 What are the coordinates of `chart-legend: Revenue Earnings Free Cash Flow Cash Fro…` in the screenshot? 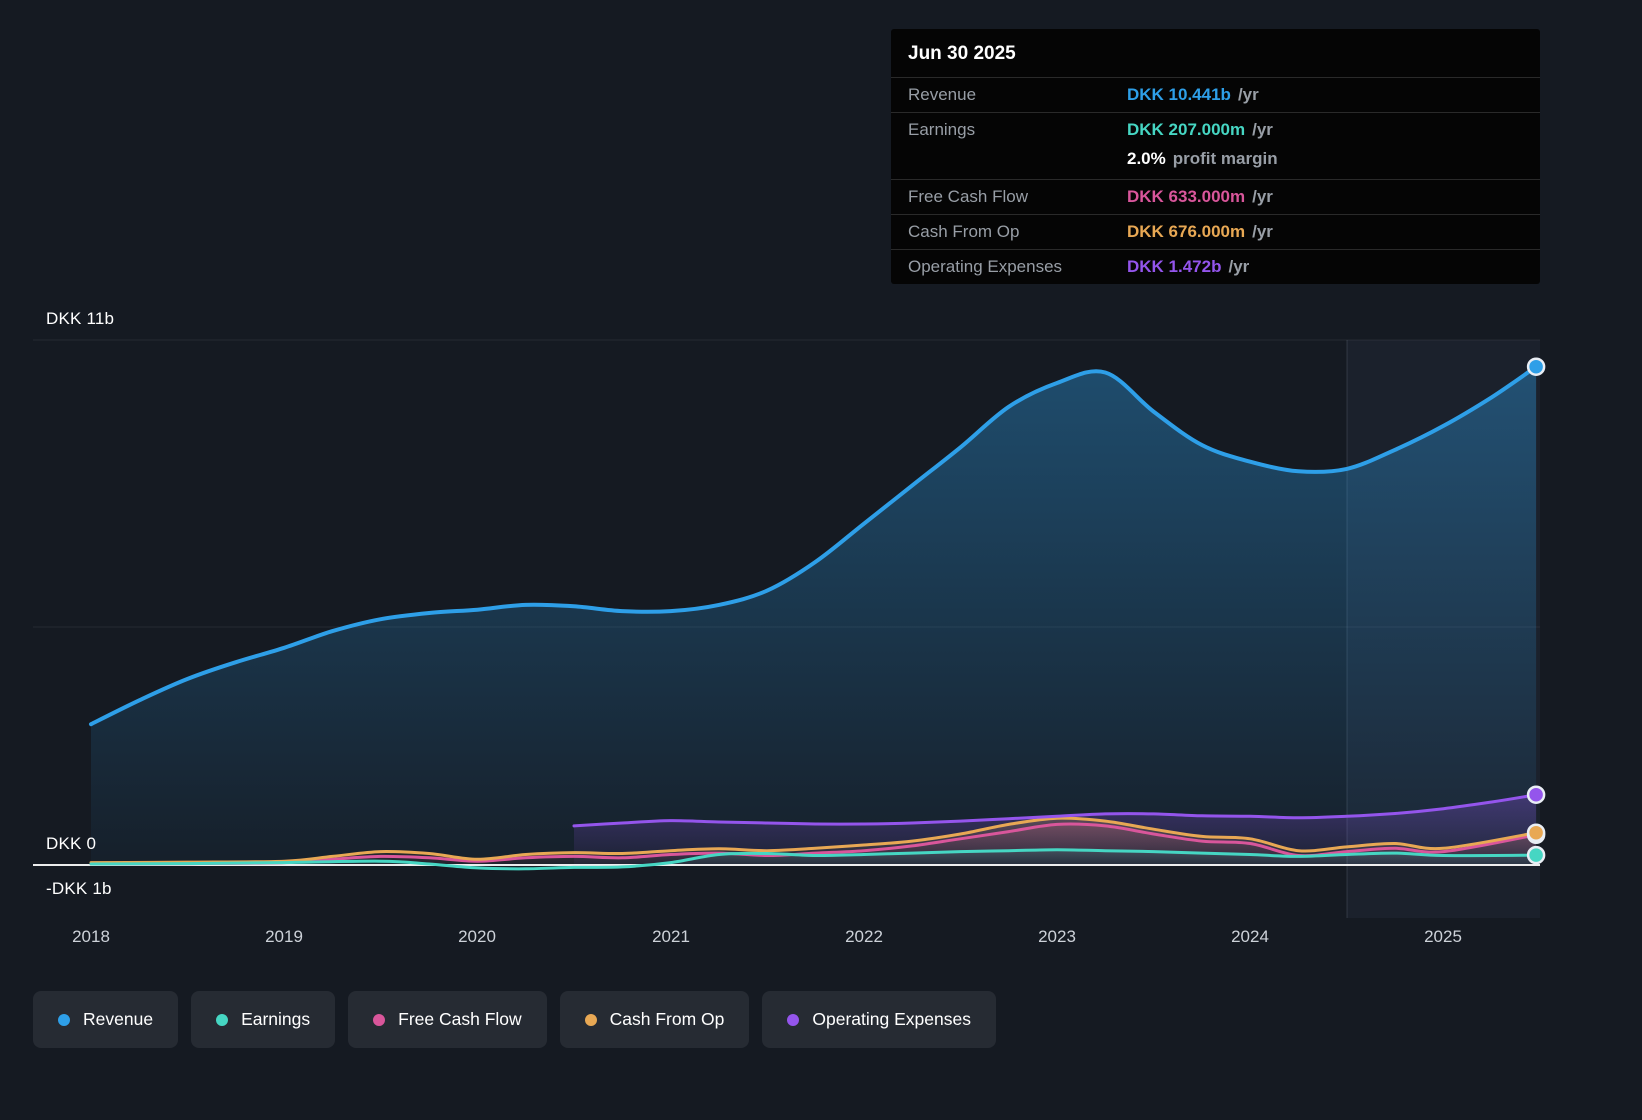 It's located at (514, 1019).